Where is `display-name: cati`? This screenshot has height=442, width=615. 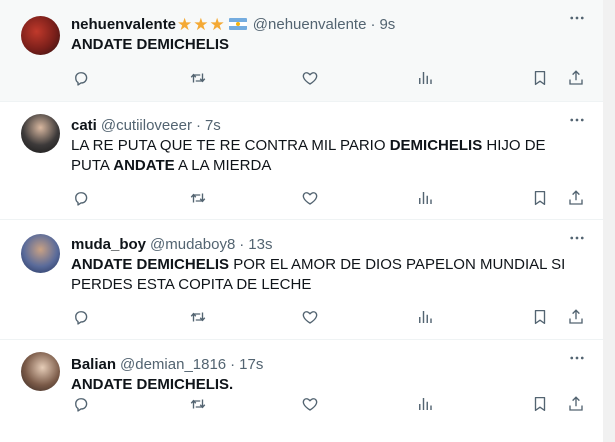 display-name: cati is located at coordinates (84, 125).